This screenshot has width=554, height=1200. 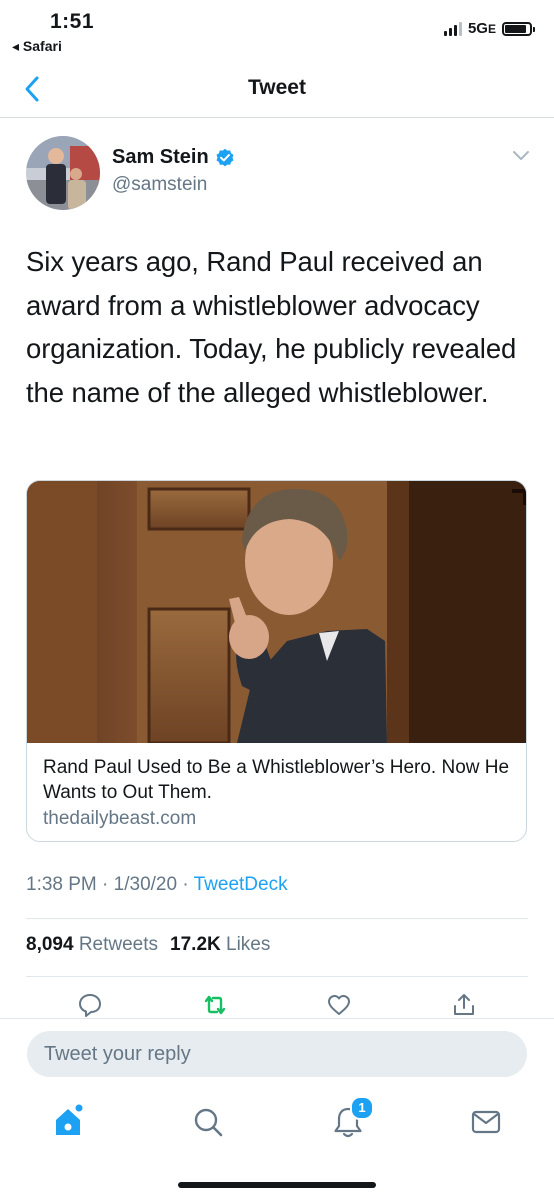 I want to click on notifications-tab: 1, so click(x=351, y=1119).